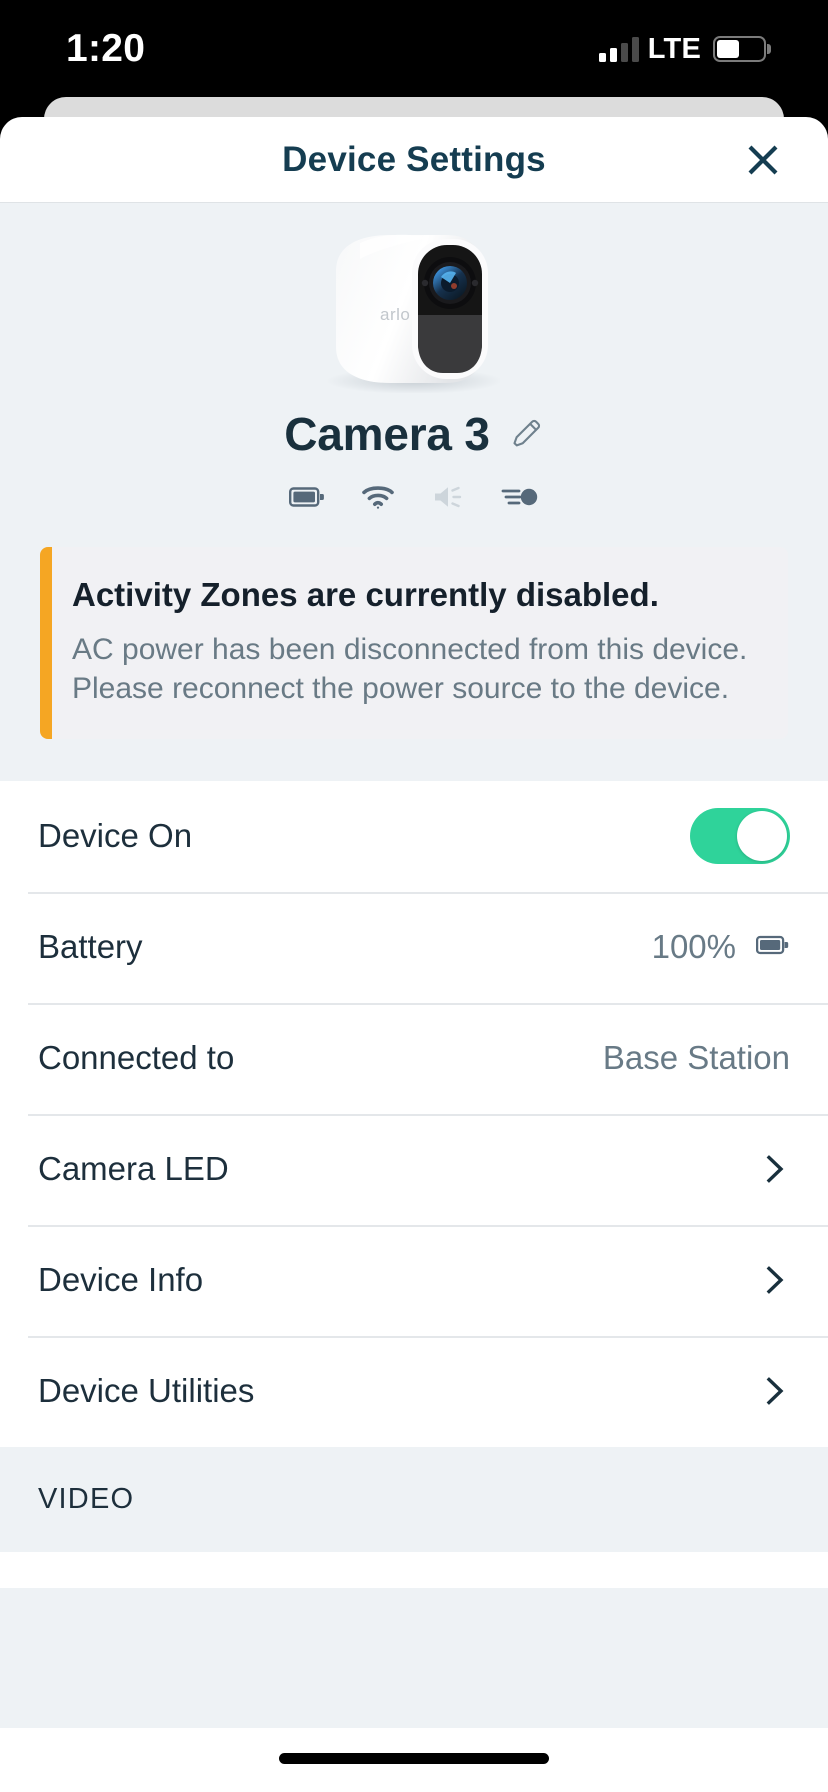 Image resolution: width=828 pixels, height=1792 pixels. I want to click on status-bar-indicators: LTE, so click(684, 49).